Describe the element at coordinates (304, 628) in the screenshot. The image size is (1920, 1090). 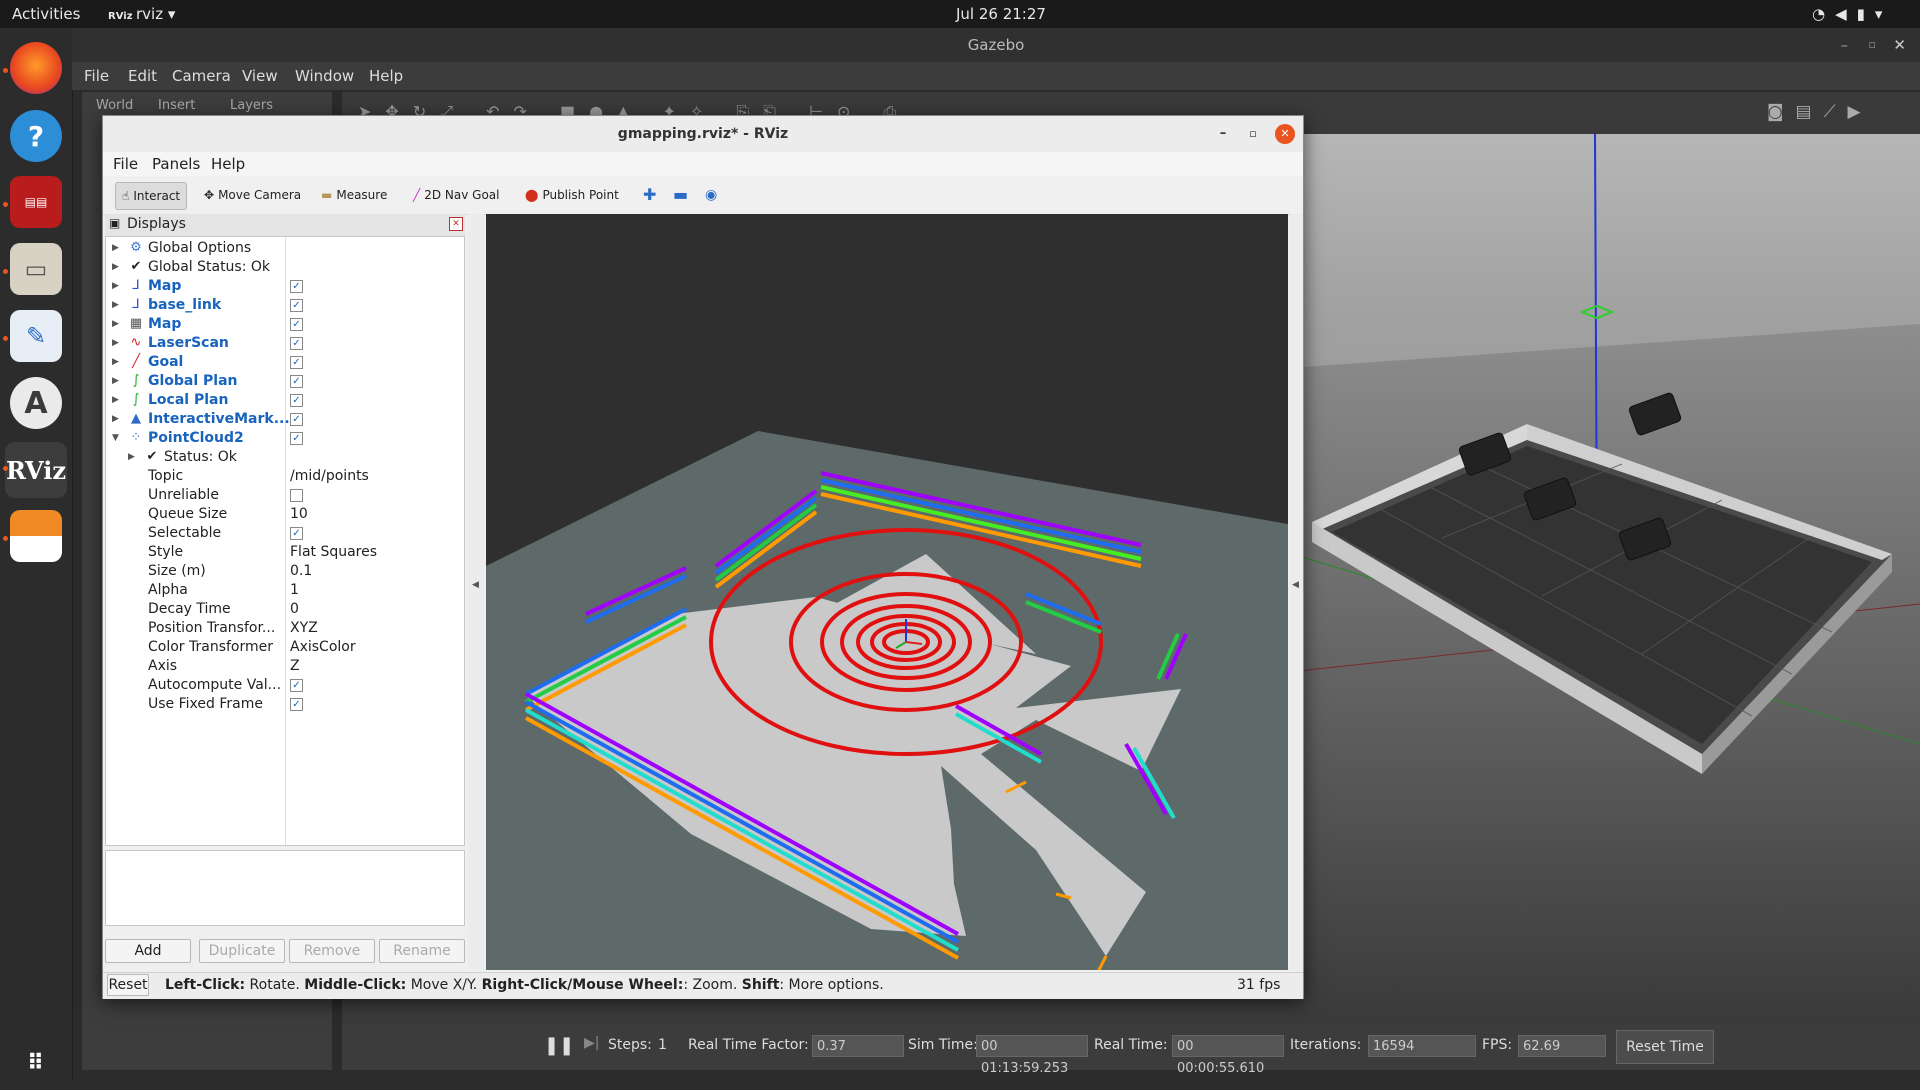
I see `property-value: XYZ` at that location.